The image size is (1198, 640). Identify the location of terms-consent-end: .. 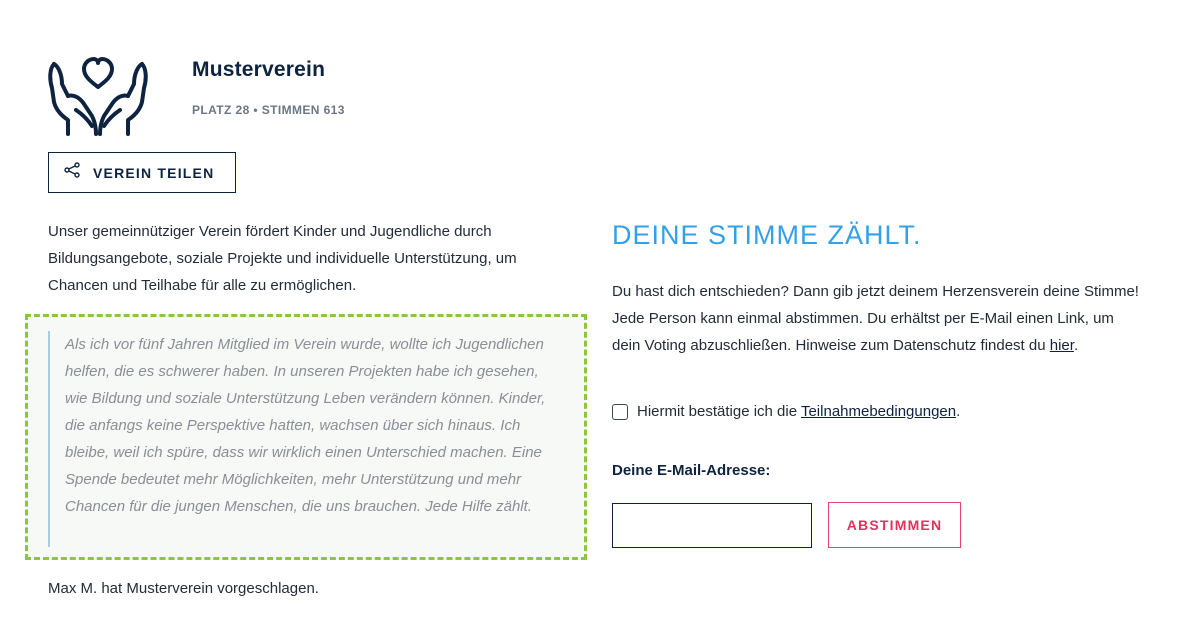
(958, 411).